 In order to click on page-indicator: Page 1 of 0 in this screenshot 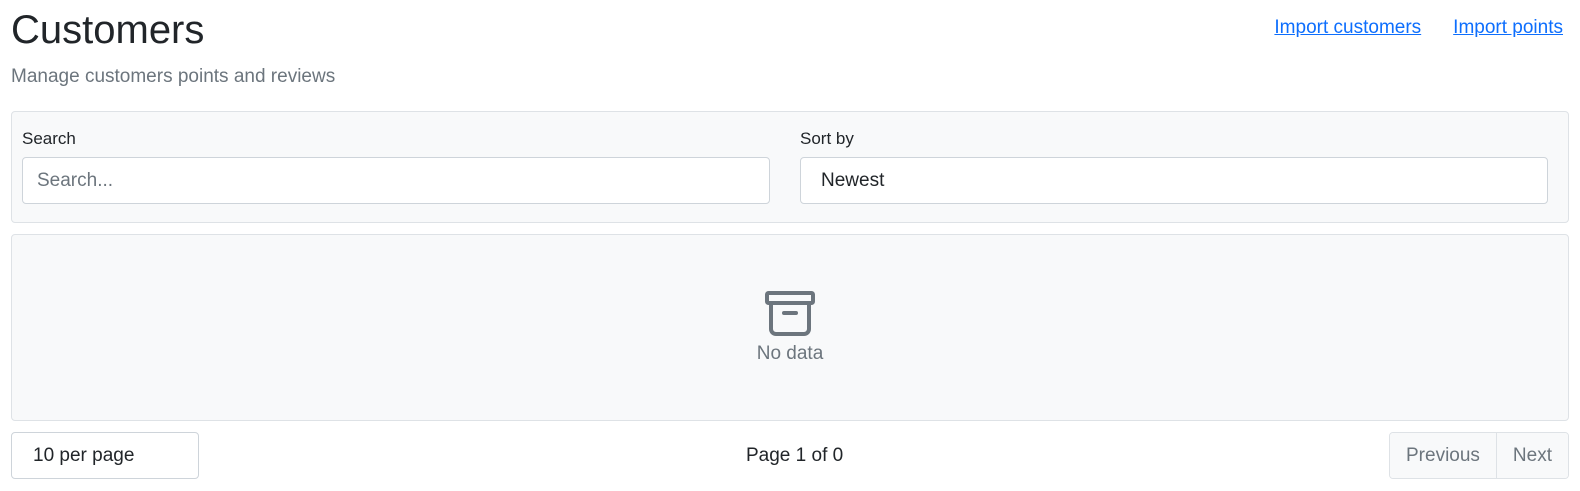, I will do `click(795, 455)`.